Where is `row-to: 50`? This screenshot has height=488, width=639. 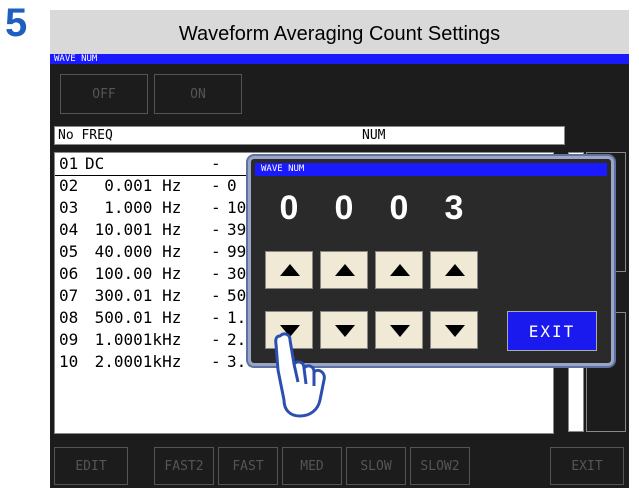 row-to: 50 is located at coordinates (237, 295).